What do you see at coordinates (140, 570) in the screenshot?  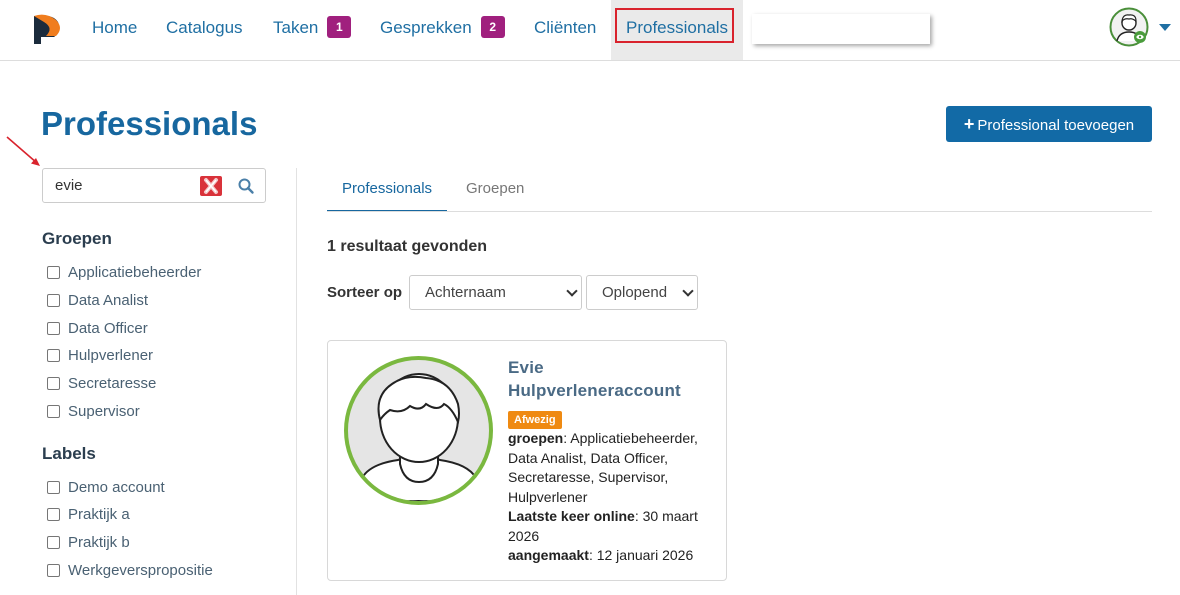 I see `filter-label: Werkgeverspropositie` at bounding box center [140, 570].